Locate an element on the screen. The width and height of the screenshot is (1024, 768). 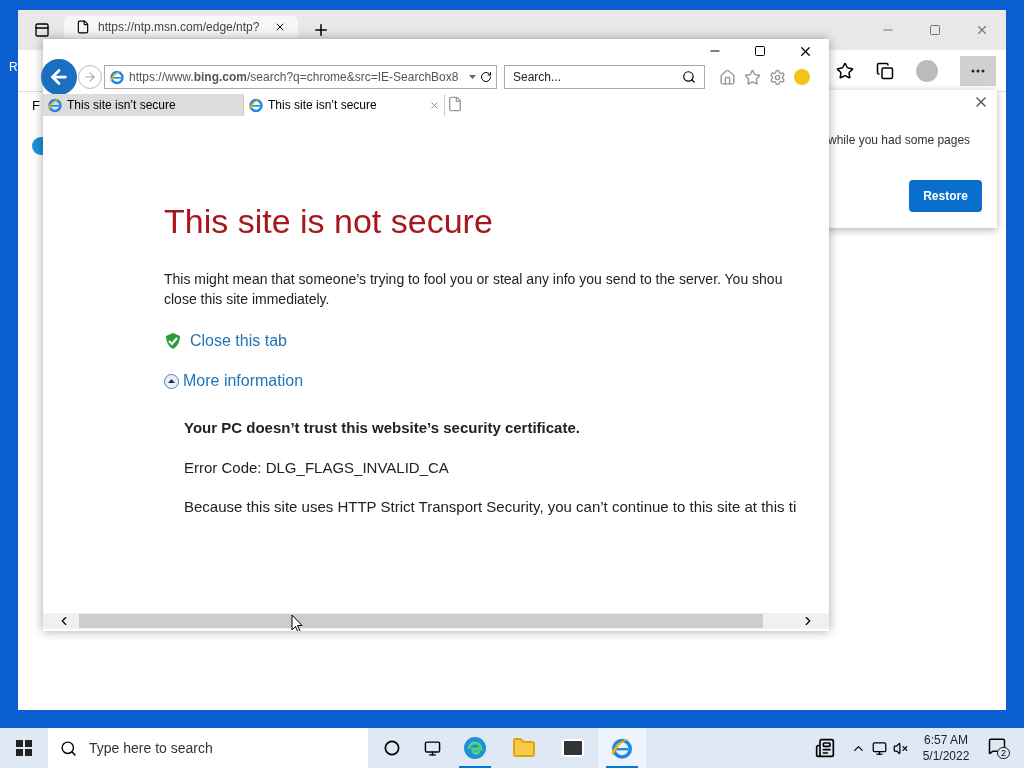
maximize-icon is located at coordinates (760, 51).